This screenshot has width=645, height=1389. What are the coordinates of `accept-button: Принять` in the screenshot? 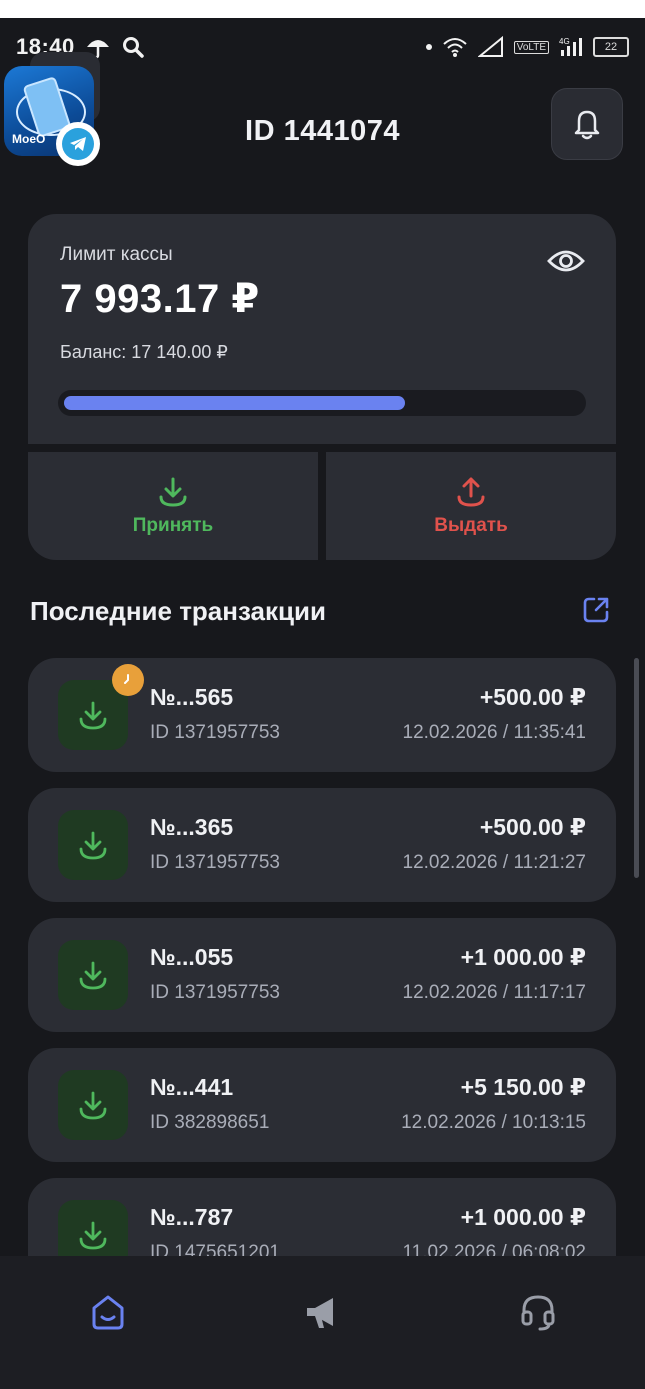 It's located at (173, 506).